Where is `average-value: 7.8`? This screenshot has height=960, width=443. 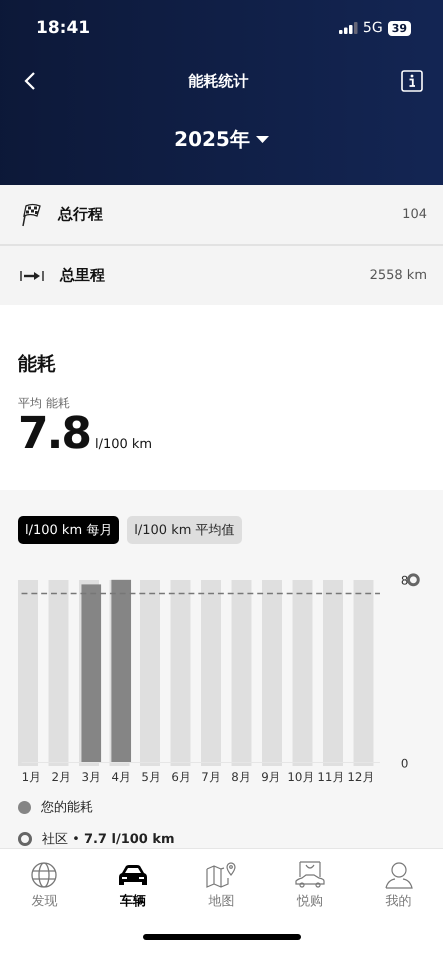
average-value: 7.8 is located at coordinates (54, 434).